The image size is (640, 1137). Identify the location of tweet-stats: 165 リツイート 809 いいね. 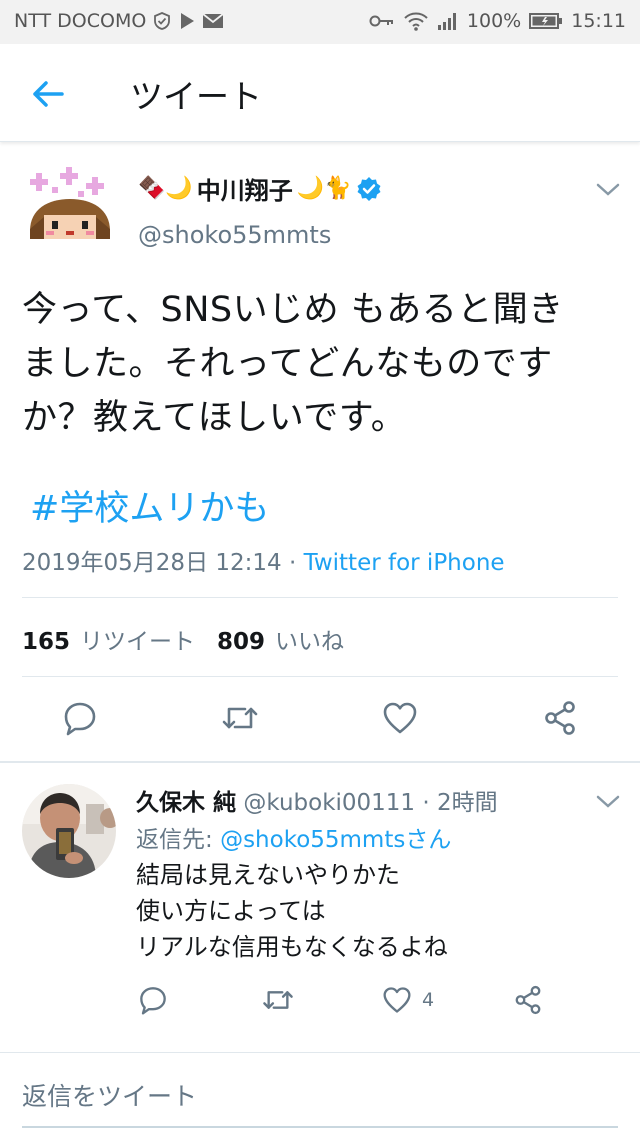
(183, 639).